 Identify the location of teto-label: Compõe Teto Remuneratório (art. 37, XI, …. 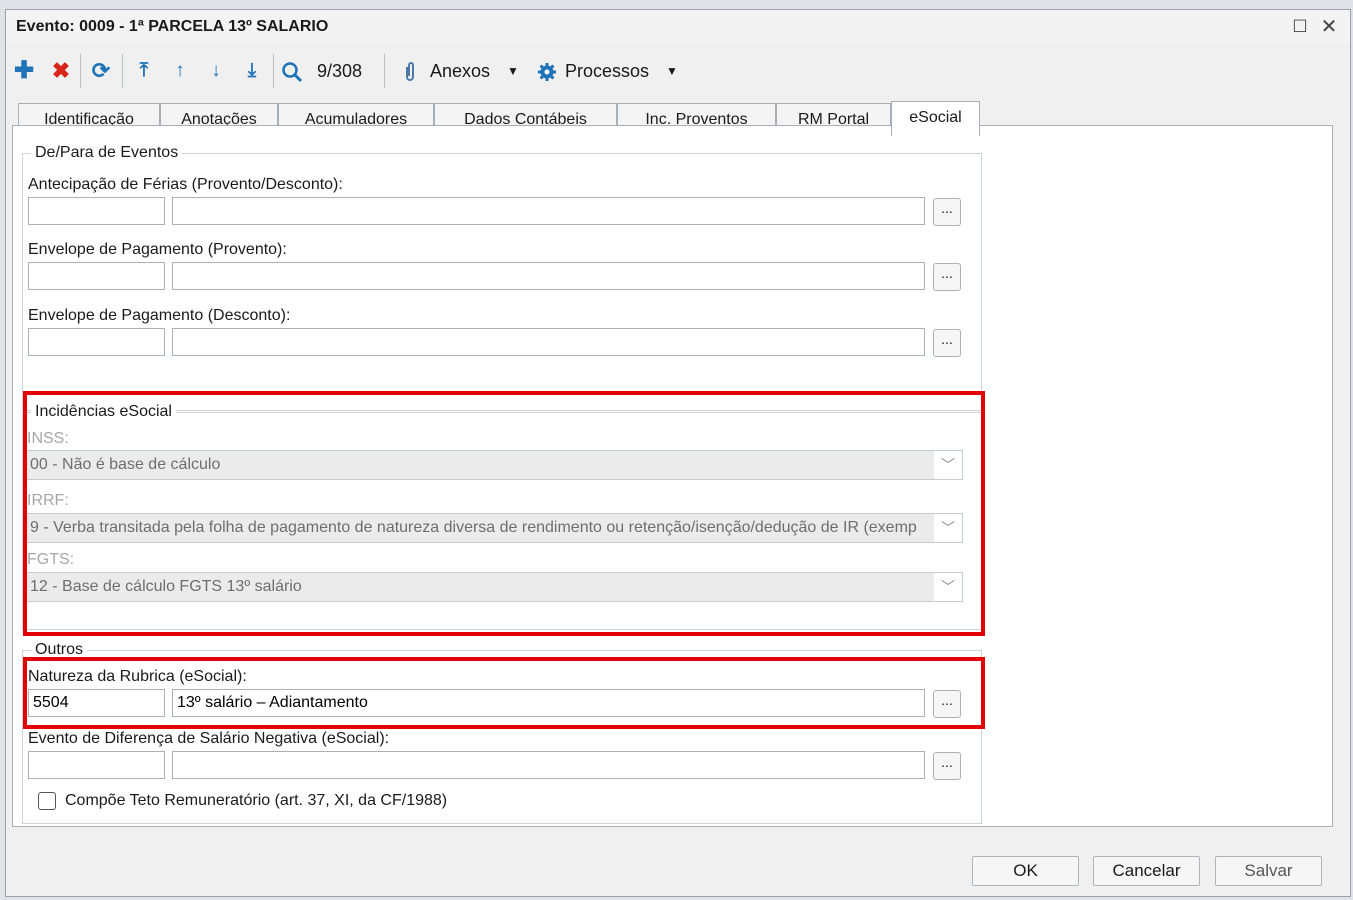
(256, 800).